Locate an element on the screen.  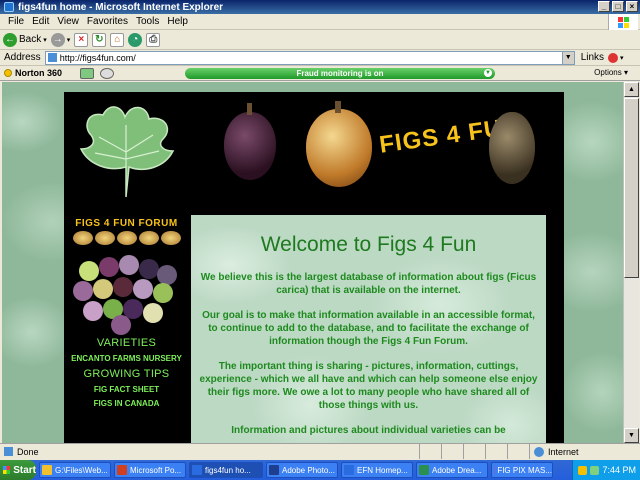
window-controls: _ □ × is located at coordinates (618, 6).